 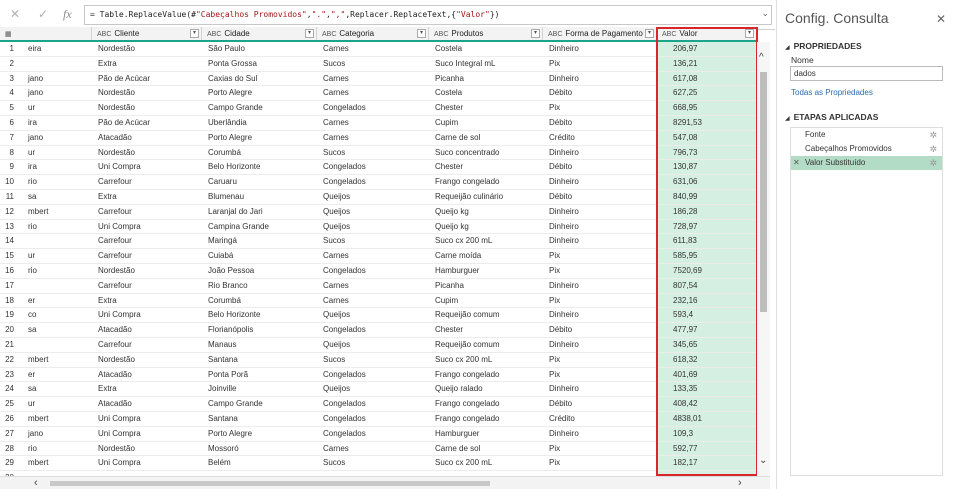 What do you see at coordinates (485, 212) in the screenshot?
I see `table-cell: Queijo kg` at bounding box center [485, 212].